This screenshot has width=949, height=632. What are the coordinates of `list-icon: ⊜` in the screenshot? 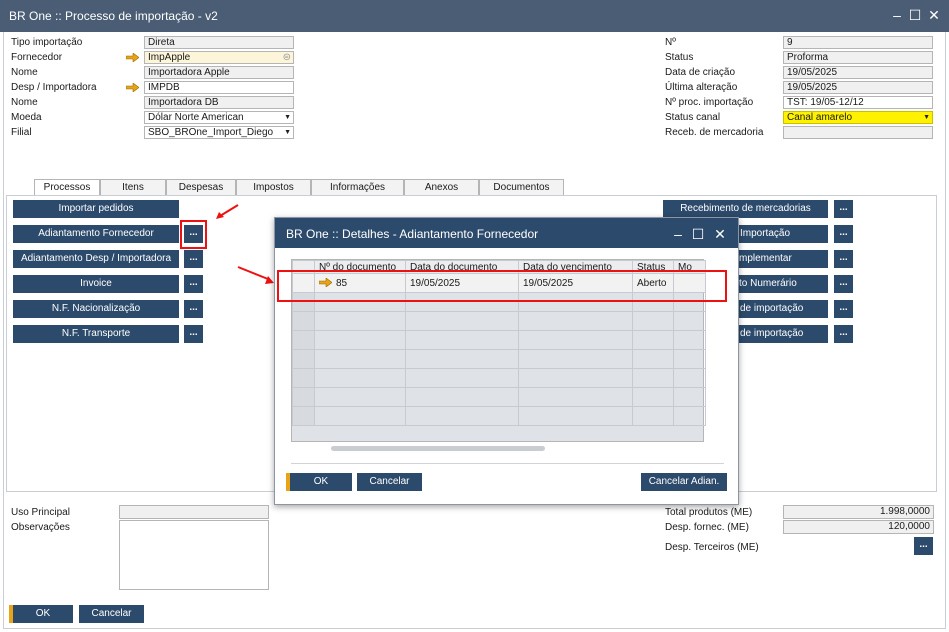 It's located at (287, 57).